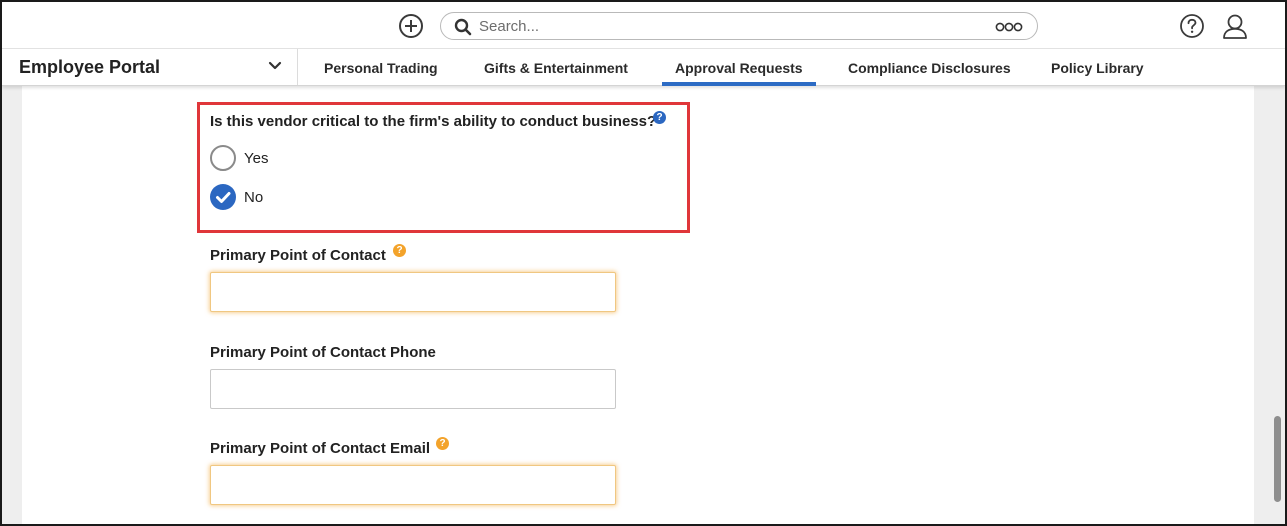  What do you see at coordinates (256, 158) in the screenshot?
I see `radio-yes-label: Yes` at bounding box center [256, 158].